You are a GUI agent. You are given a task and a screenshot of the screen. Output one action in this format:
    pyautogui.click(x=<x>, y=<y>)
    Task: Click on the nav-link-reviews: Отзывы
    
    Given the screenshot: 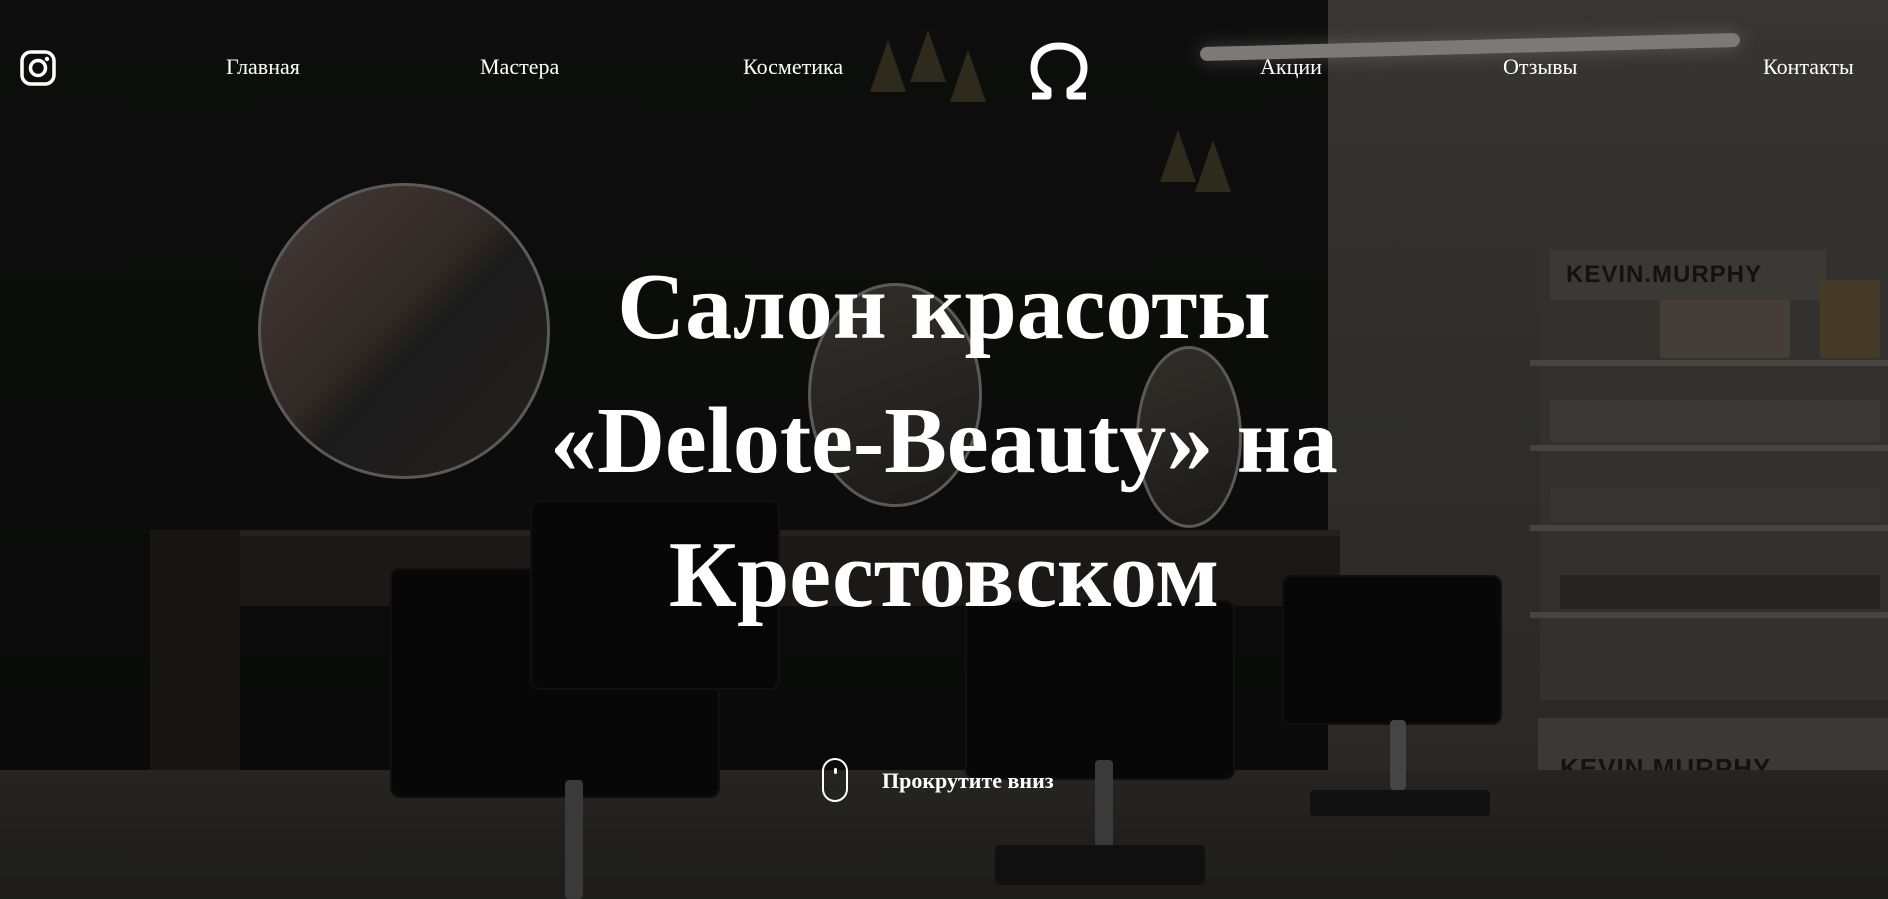 What is the action you would take?
    pyautogui.click(x=1540, y=67)
    